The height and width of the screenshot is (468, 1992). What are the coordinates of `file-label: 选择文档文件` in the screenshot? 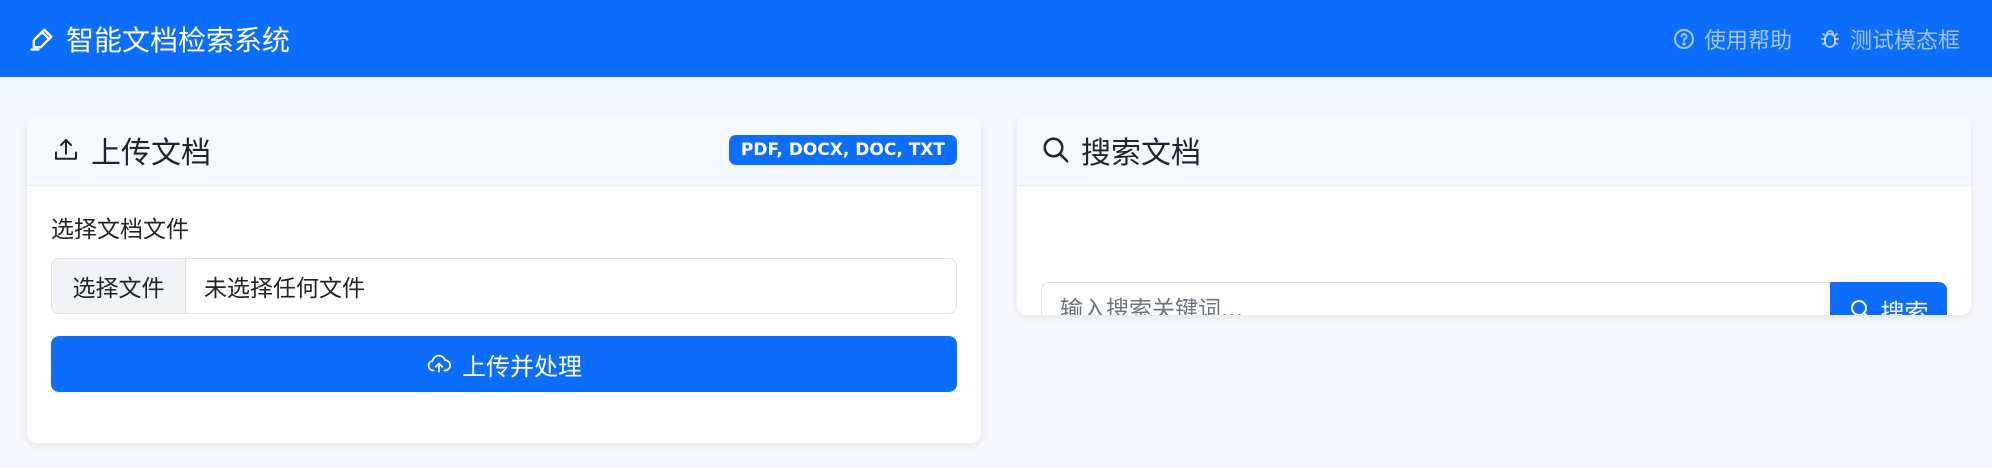 It's located at (120, 230).